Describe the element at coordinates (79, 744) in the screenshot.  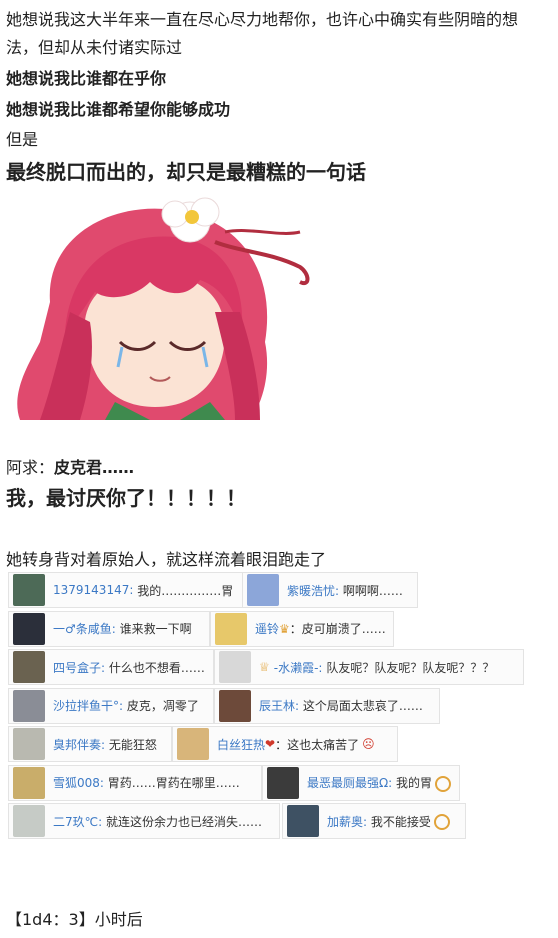
I see `comment-user: 臭邦伴奏:` at that location.